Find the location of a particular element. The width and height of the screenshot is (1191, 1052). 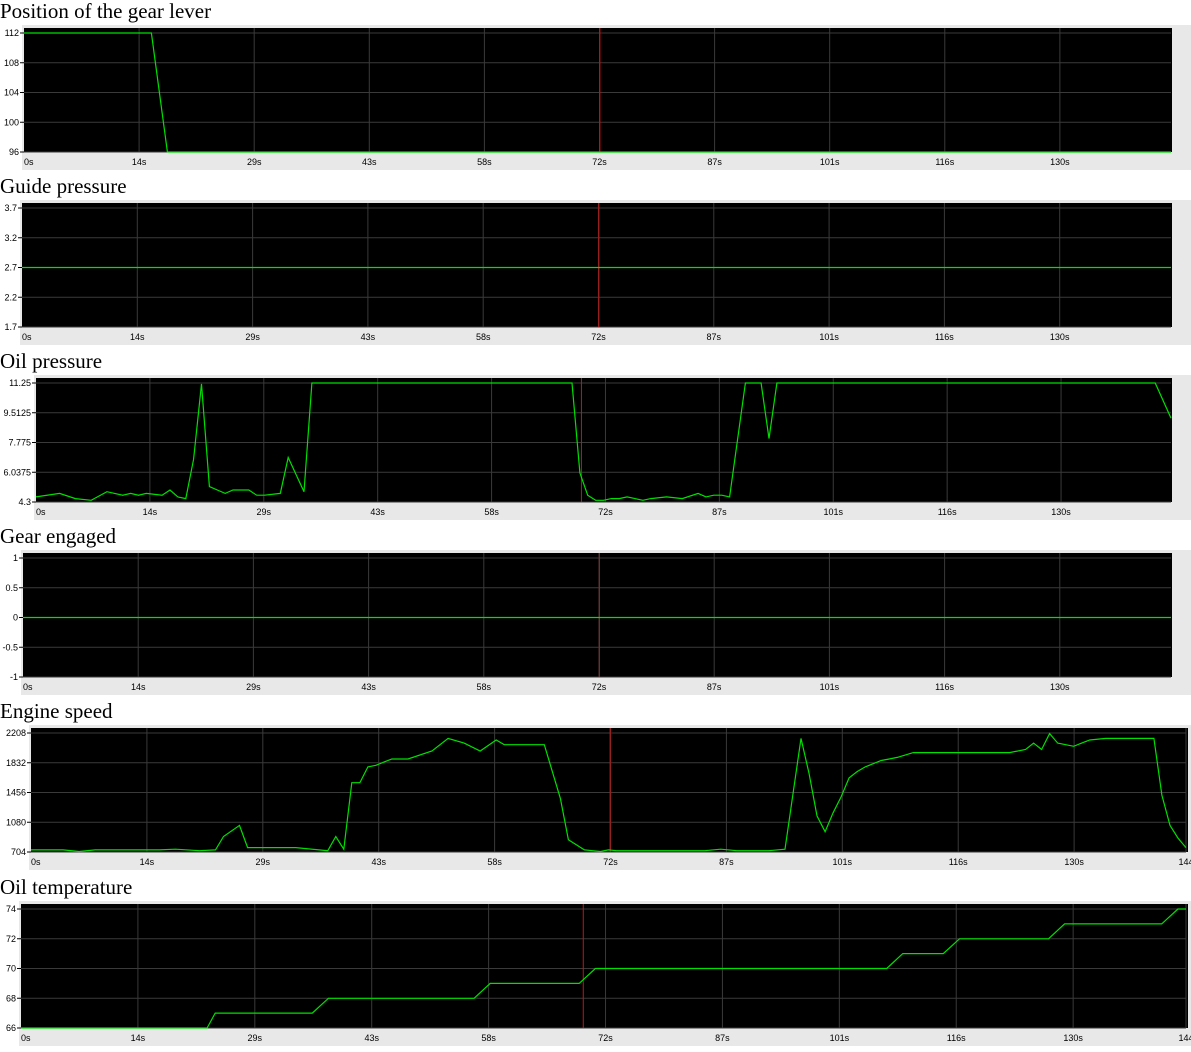

y-tick-label: 704 is located at coordinates (18, 852).